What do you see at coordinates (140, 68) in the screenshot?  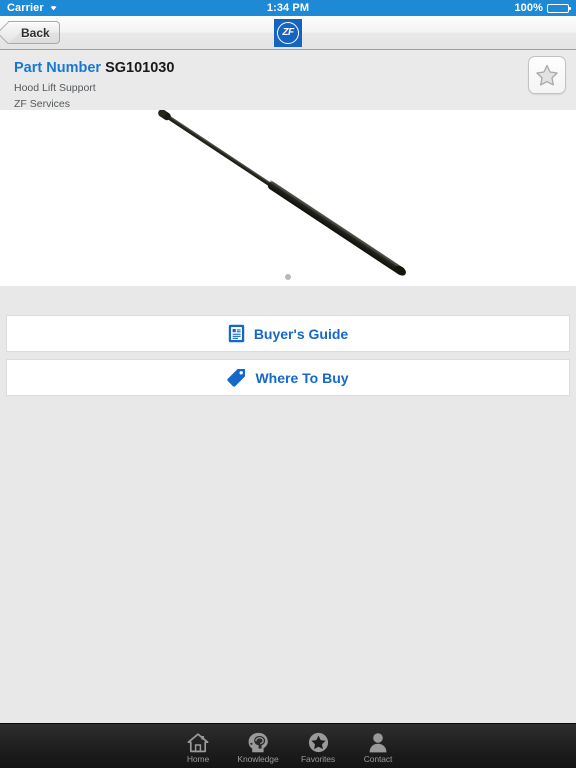 I see `part-number-value: SG101030` at bounding box center [140, 68].